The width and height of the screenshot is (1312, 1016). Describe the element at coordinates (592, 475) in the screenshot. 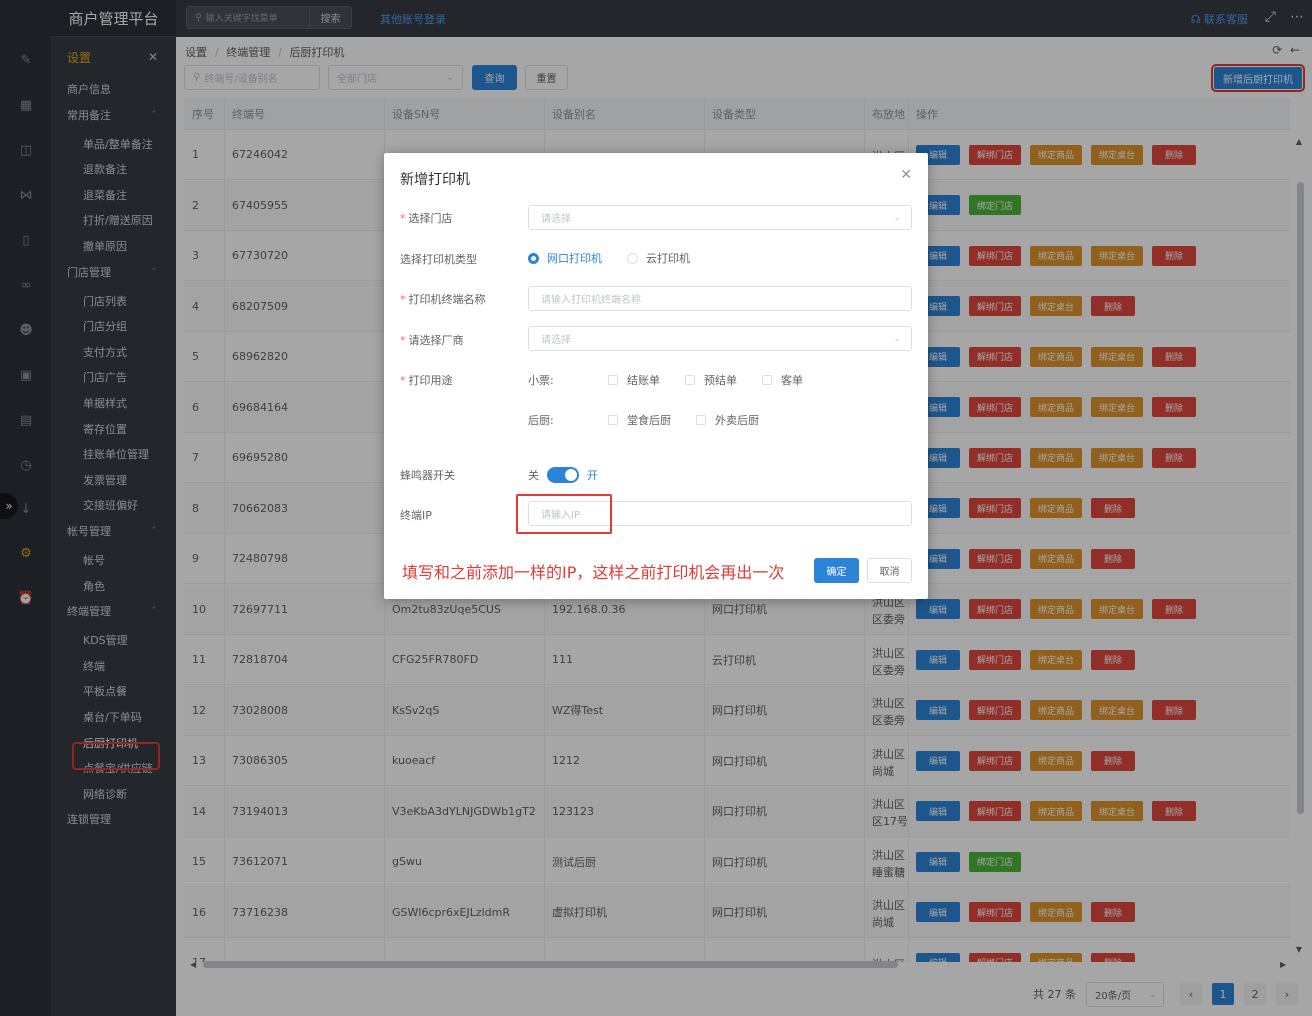

I see `buzzer-on-label: 开` at that location.